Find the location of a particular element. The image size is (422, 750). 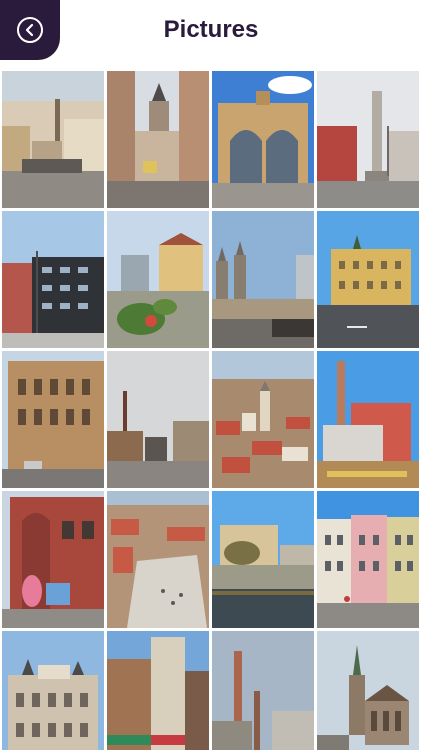

photo-plague-column-square is located at coordinates (53, 139).